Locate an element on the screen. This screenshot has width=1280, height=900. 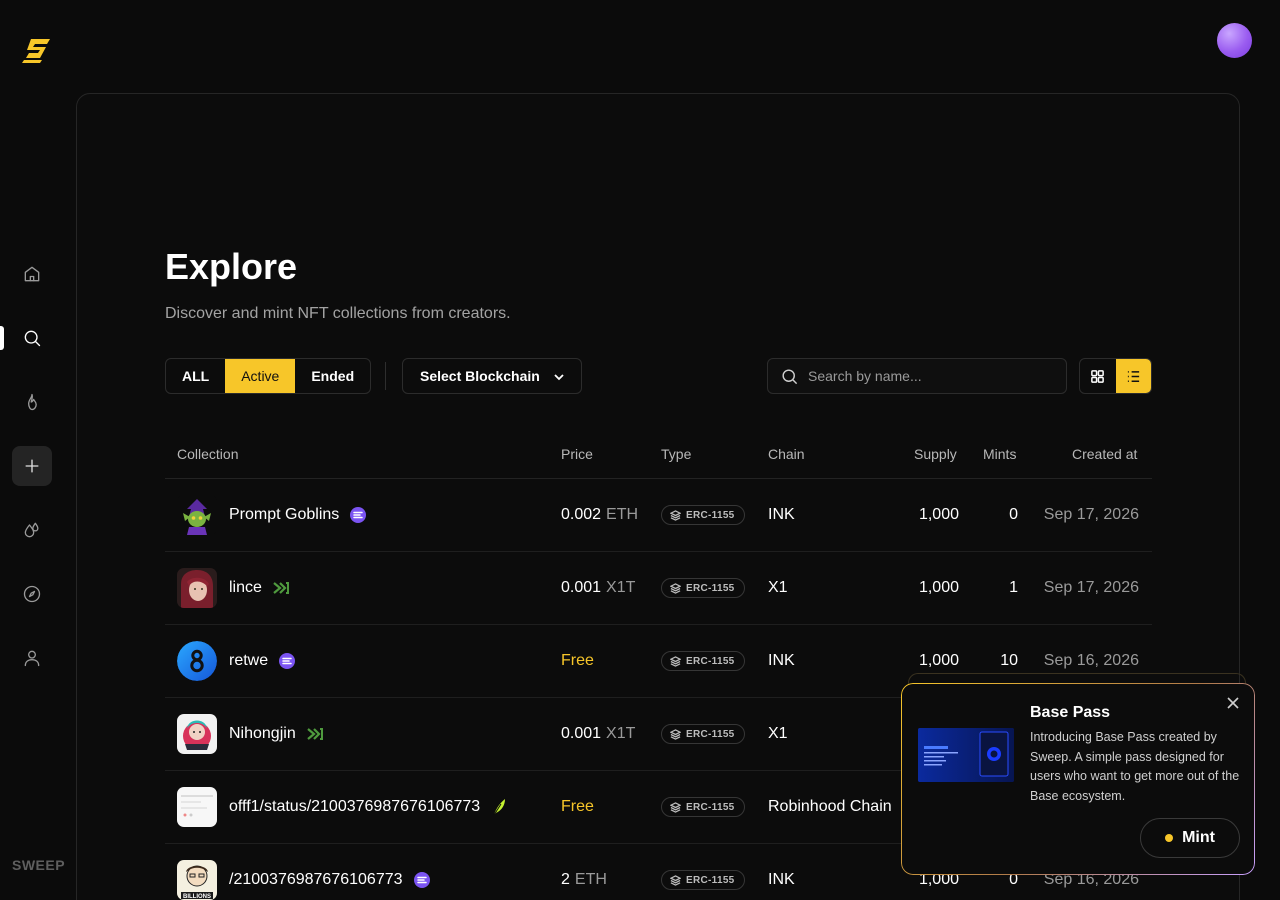
col-supply: Supply is located at coordinates (935, 454).